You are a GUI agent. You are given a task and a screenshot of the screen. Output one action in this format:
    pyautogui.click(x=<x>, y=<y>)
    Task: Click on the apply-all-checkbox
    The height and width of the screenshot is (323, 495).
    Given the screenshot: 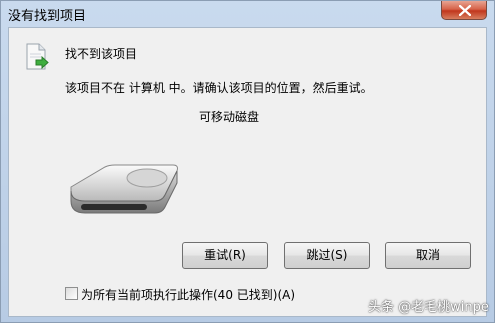 What is the action you would take?
    pyautogui.click(x=71, y=293)
    